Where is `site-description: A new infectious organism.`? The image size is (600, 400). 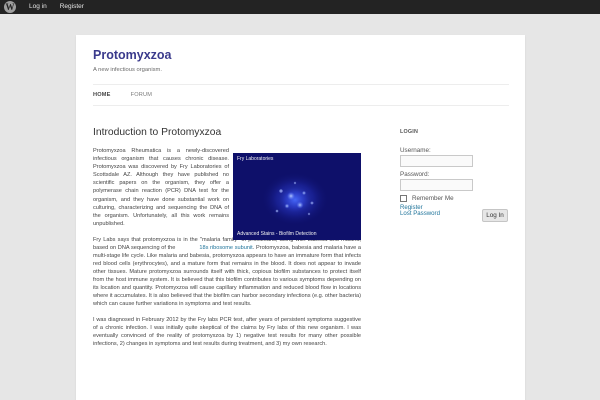
site-description: A new infectious organism. is located at coordinates (127, 70).